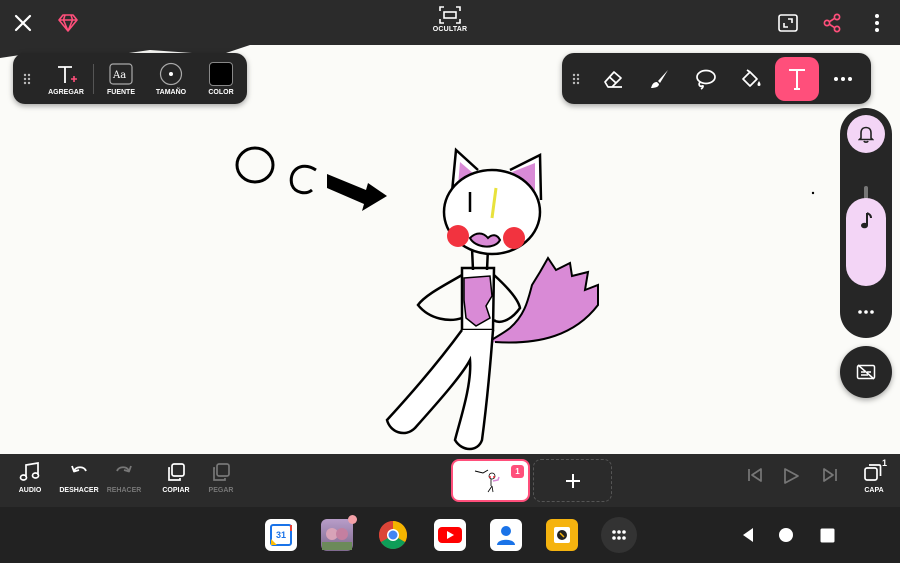 The width and height of the screenshot is (900, 563). I want to click on frame-thumbnail: 1, so click(490, 480).